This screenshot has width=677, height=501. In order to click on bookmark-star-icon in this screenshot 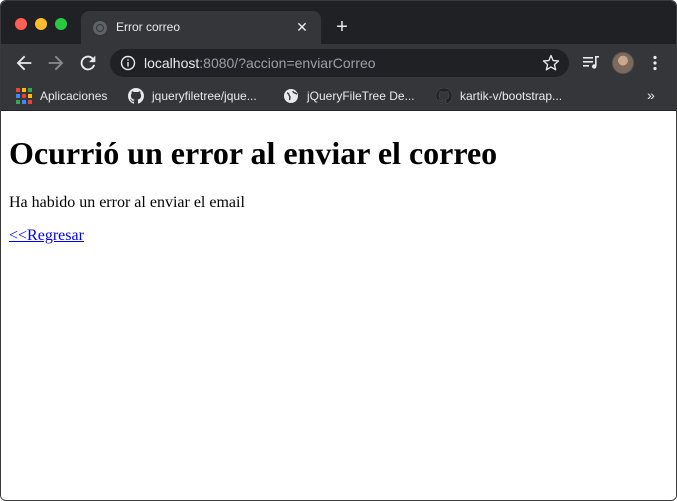, I will do `click(551, 63)`.